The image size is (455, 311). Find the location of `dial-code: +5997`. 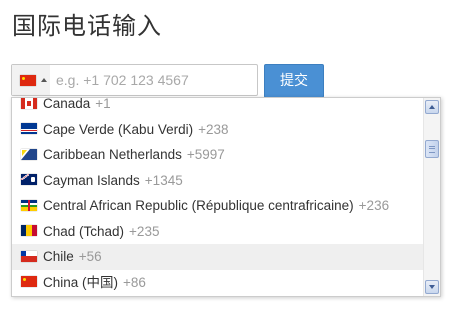

dial-code: +5997 is located at coordinates (205, 154).